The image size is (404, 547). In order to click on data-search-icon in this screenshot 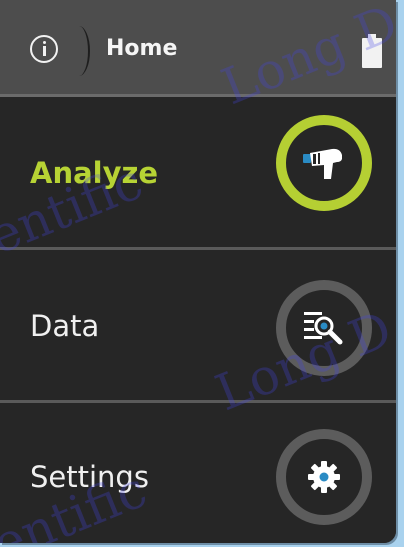, I will do `click(323, 328)`.